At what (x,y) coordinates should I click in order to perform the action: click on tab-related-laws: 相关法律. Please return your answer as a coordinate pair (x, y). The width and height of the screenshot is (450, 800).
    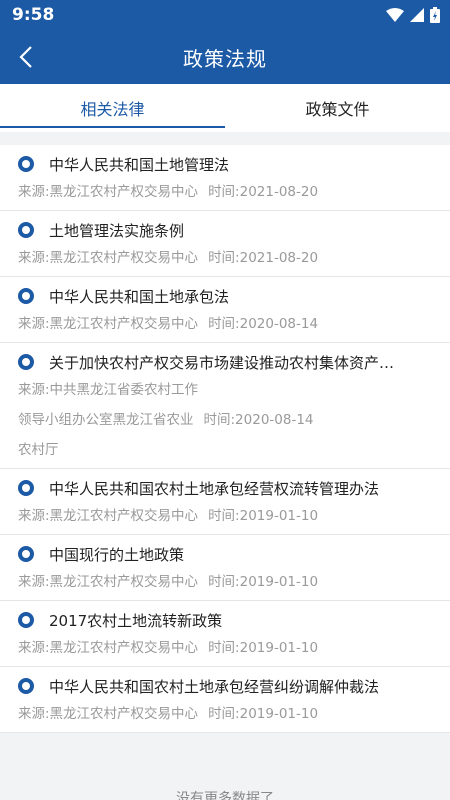
    Looking at the image, I should click on (112, 108).